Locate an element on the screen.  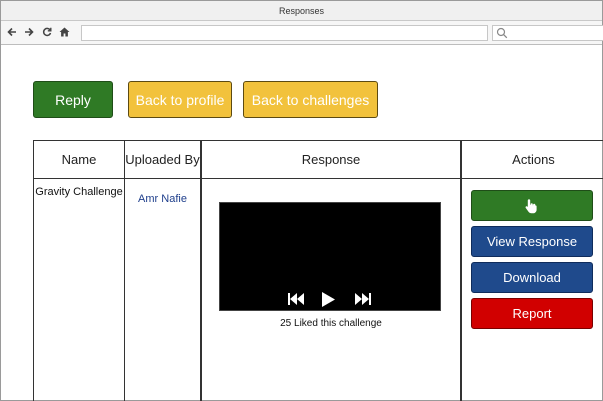
download-button: Download is located at coordinates (532, 277).